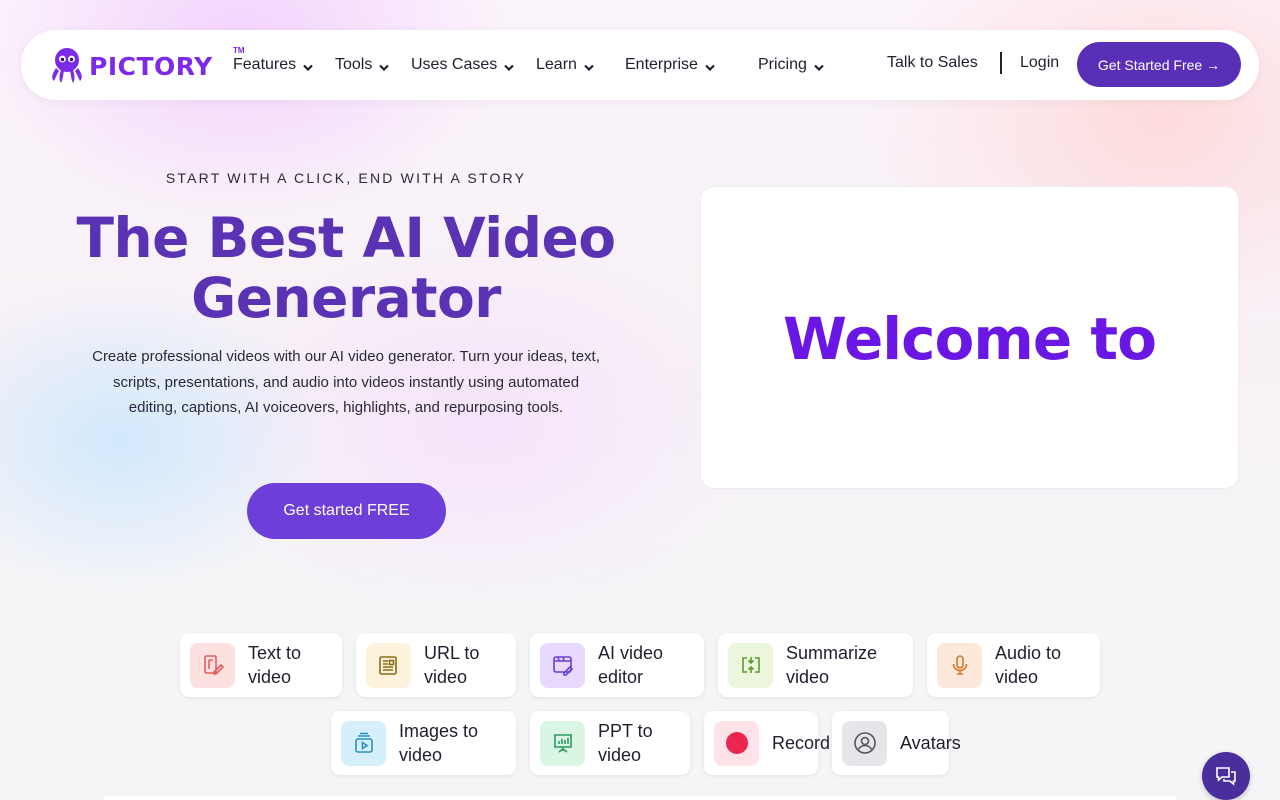 The height and width of the screenshot is (800, 1280). Describe the element at coordinates (275, 665) in the screenshot. I see `tool-card-label: Text to video` at that location.